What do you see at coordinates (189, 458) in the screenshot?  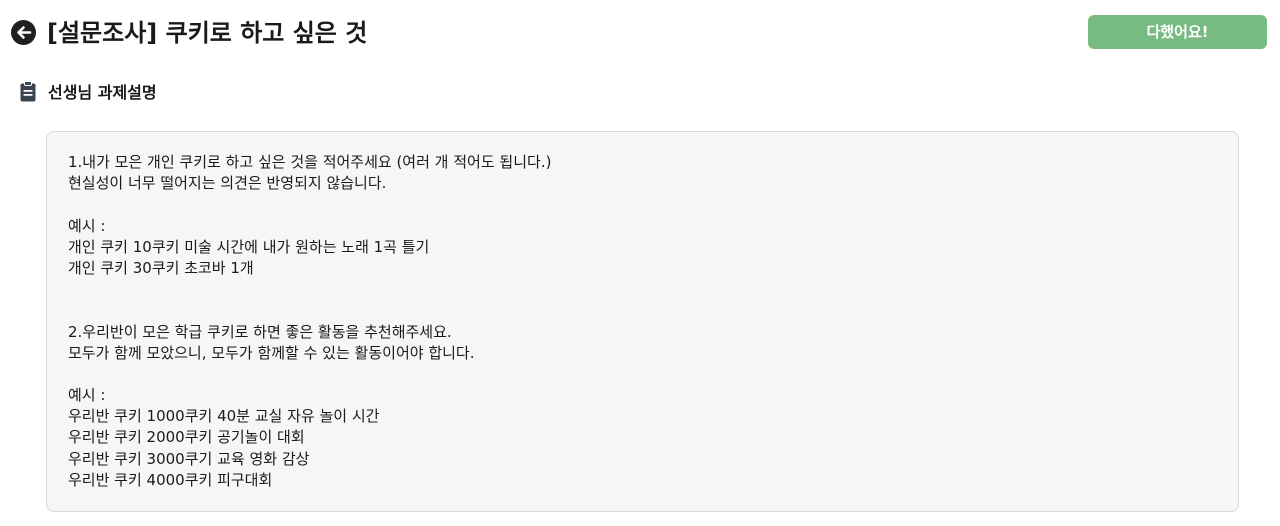 I see `description-line: 우리반 쿠키 3000쿠기 교육 영화 감상` at bounding box center [189, 458].